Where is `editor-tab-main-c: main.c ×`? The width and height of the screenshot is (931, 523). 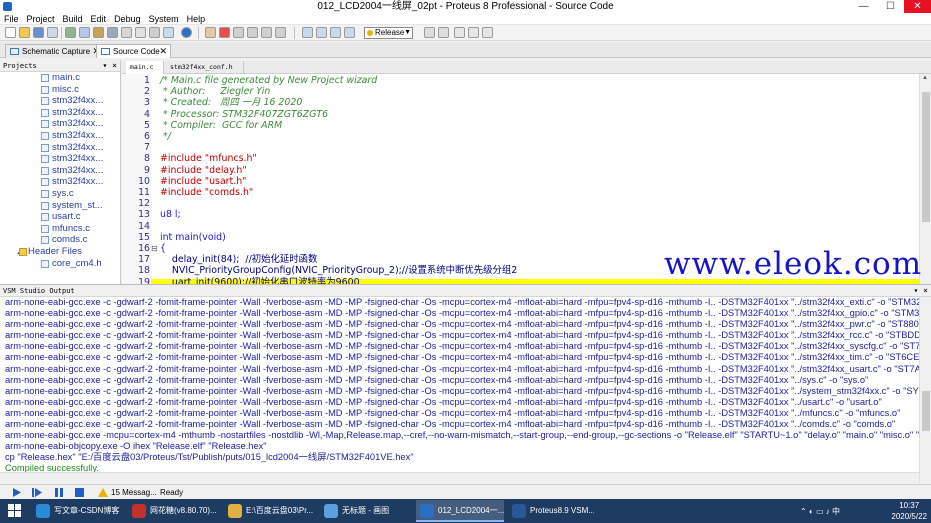 editor-tab-main-c: main.c × is located at coordinates (145, 72).